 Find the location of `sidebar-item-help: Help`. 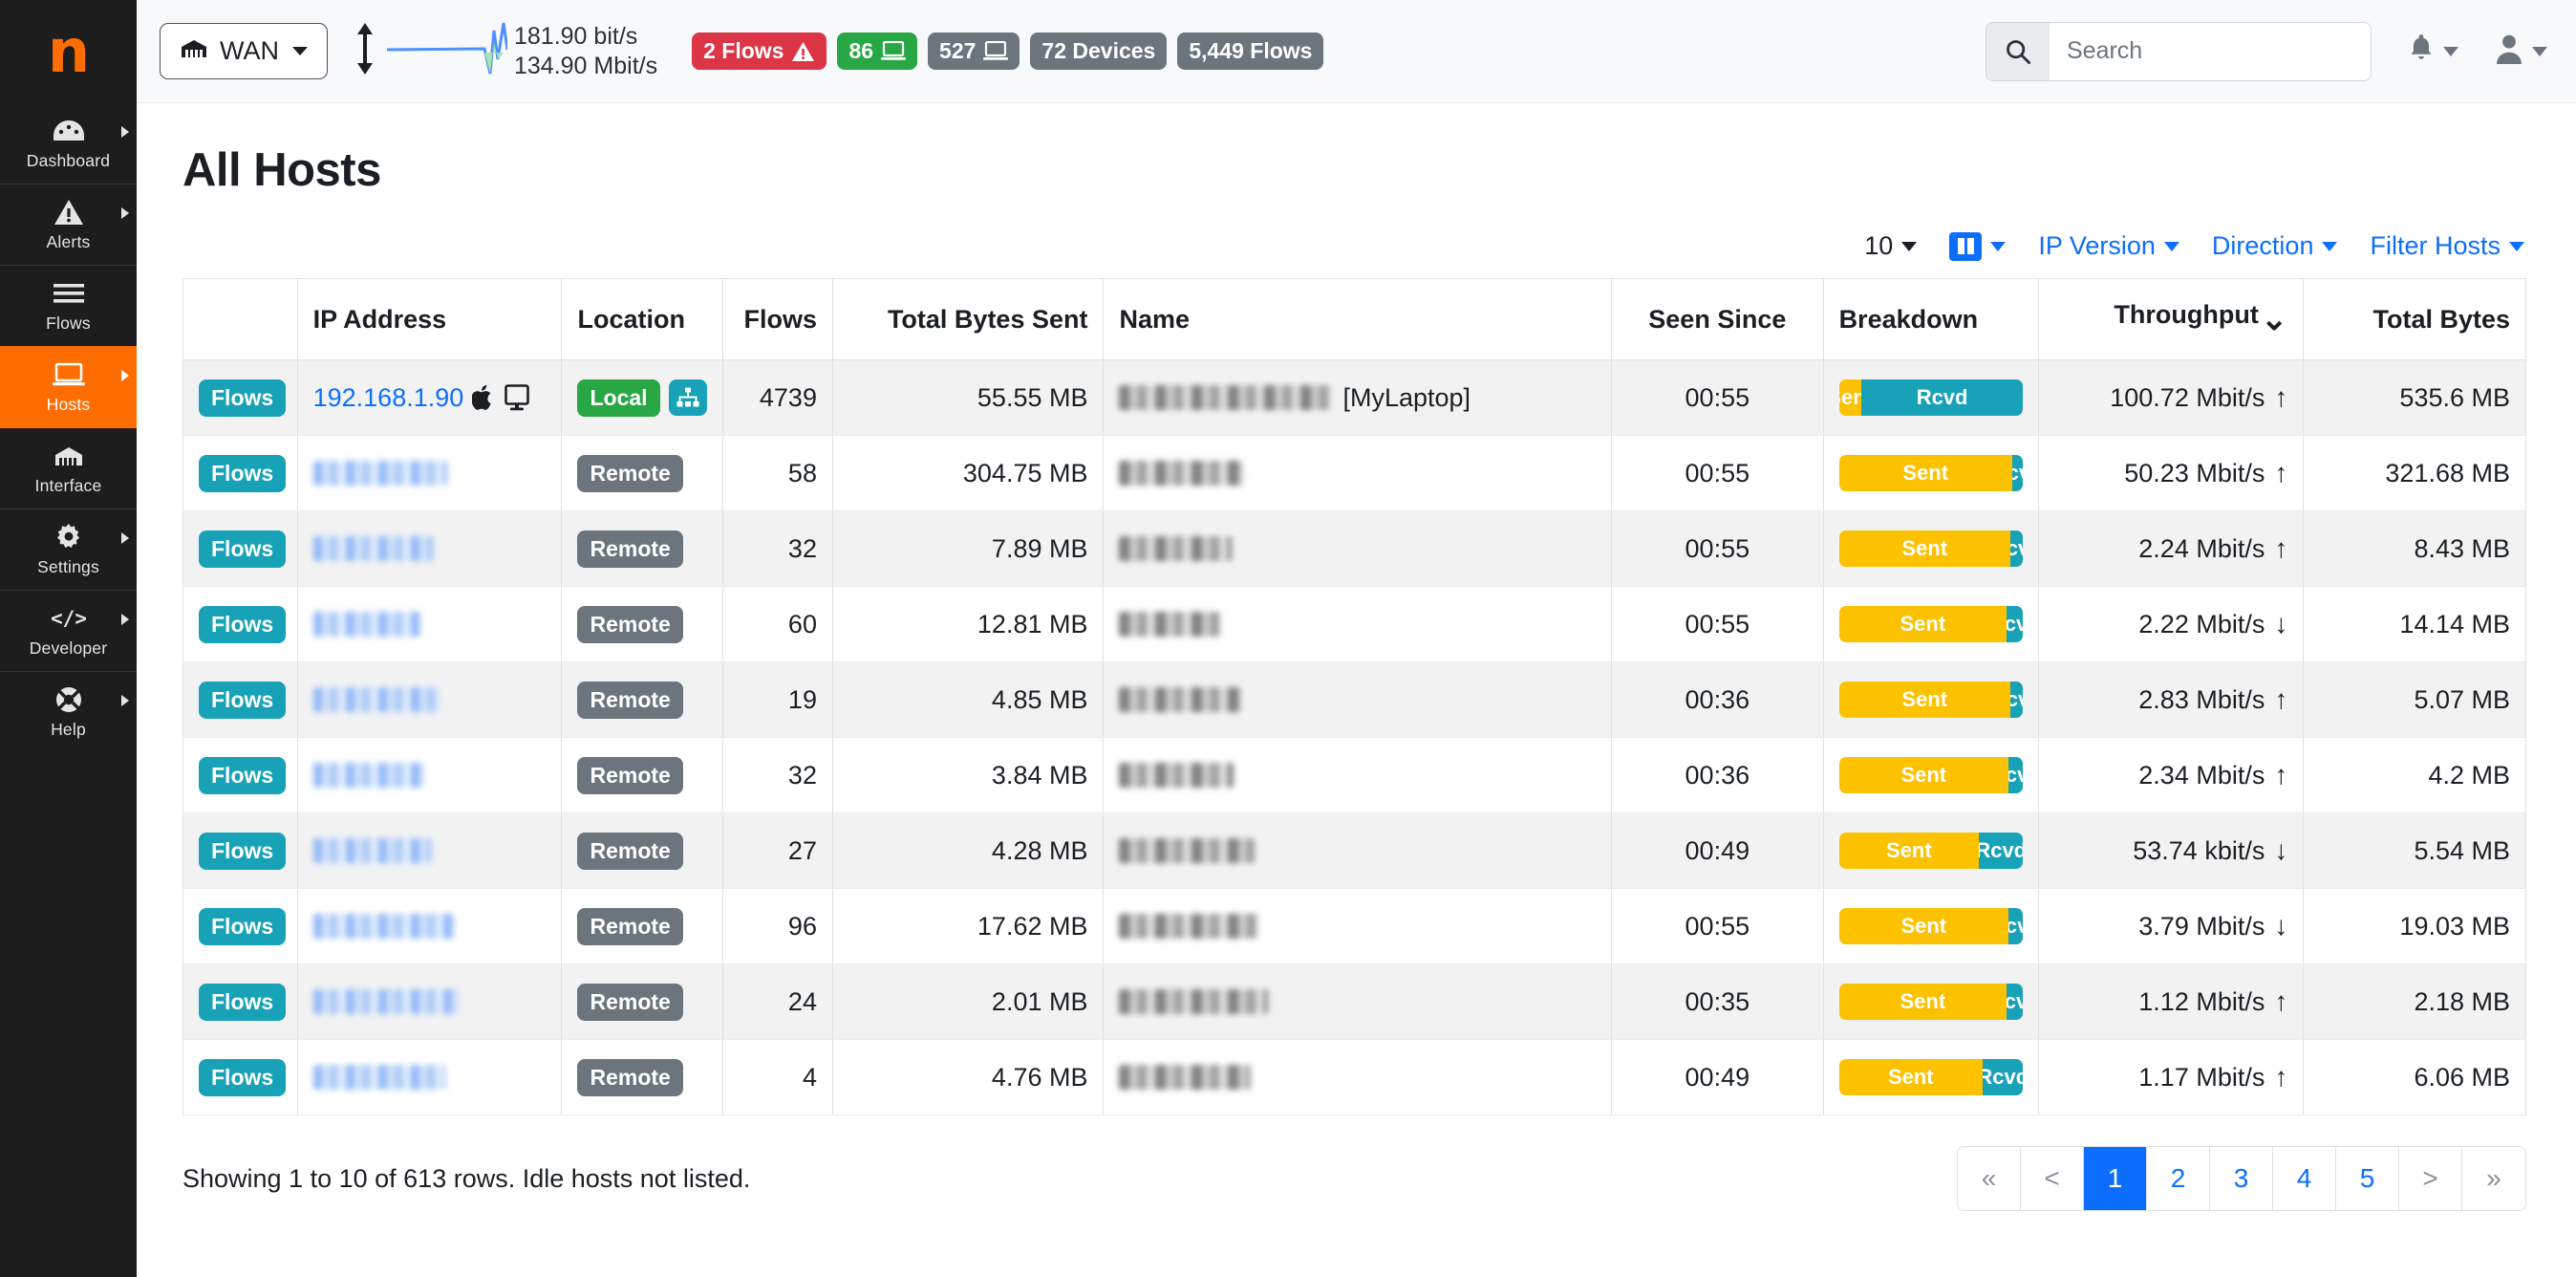

sidebar-item-help: Help is located at coordinates (68, 711).